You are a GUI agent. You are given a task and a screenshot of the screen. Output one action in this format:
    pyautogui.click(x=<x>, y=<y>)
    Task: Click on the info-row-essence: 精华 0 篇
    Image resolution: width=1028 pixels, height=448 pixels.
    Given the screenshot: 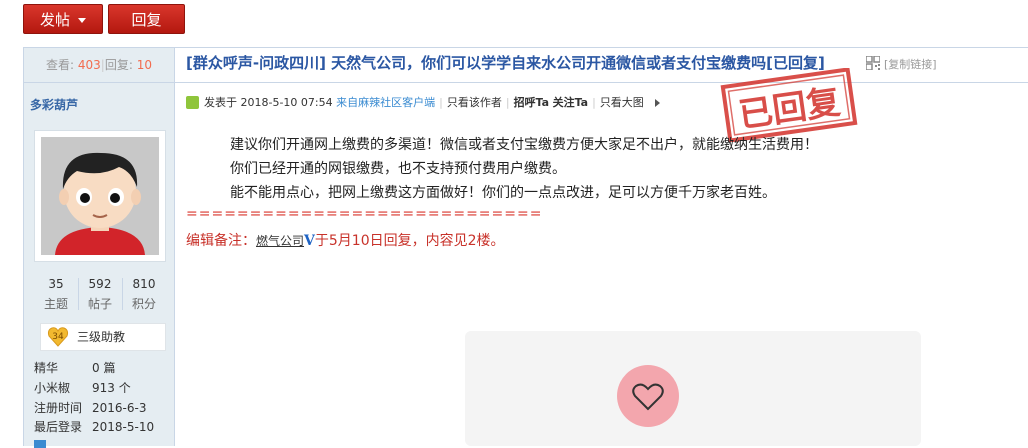 What is the action you would take?
    pyautogui.click(x=74, y=367)
    